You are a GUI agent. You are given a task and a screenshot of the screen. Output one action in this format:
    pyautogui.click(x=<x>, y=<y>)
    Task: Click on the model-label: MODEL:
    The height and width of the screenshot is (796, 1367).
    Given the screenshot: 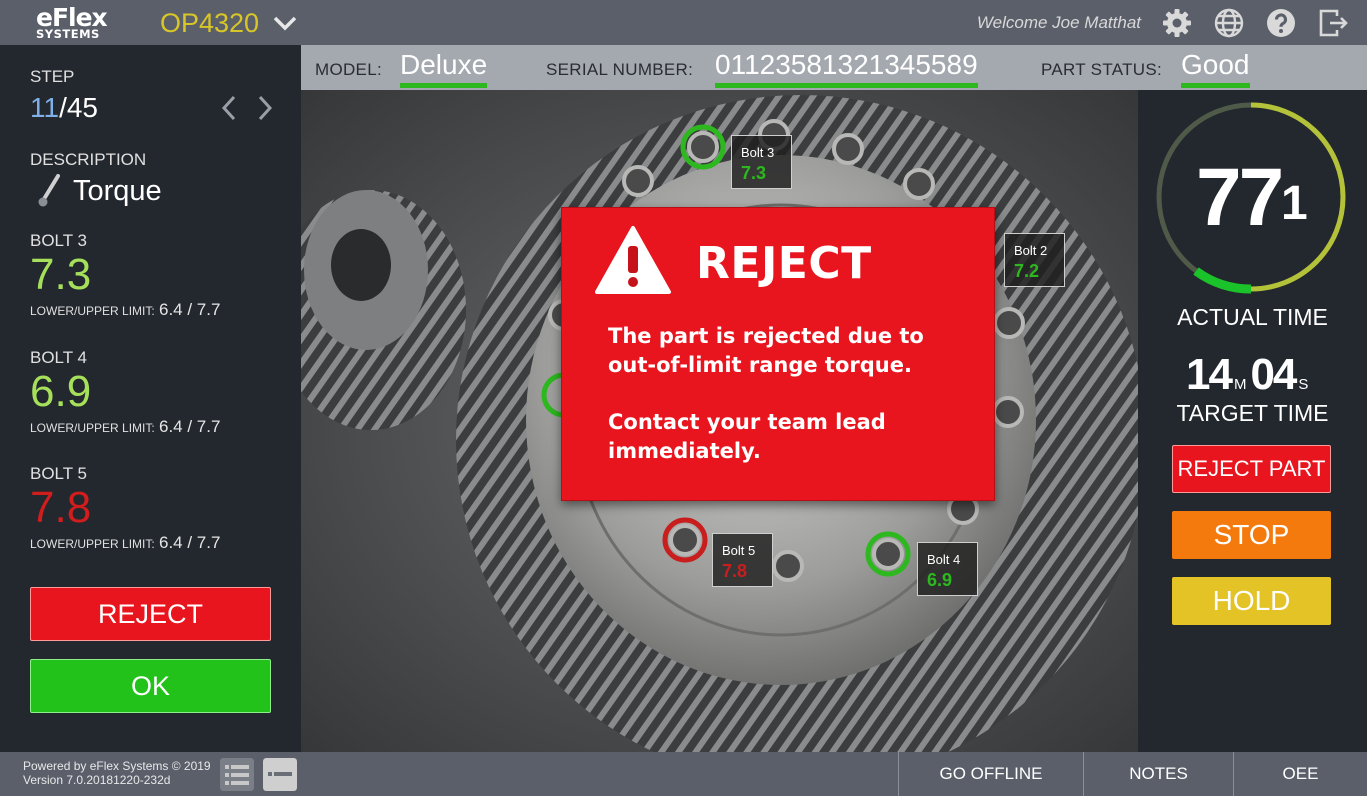 What is the action you would take?
    pyautogui.click(x=348, y=69)
    